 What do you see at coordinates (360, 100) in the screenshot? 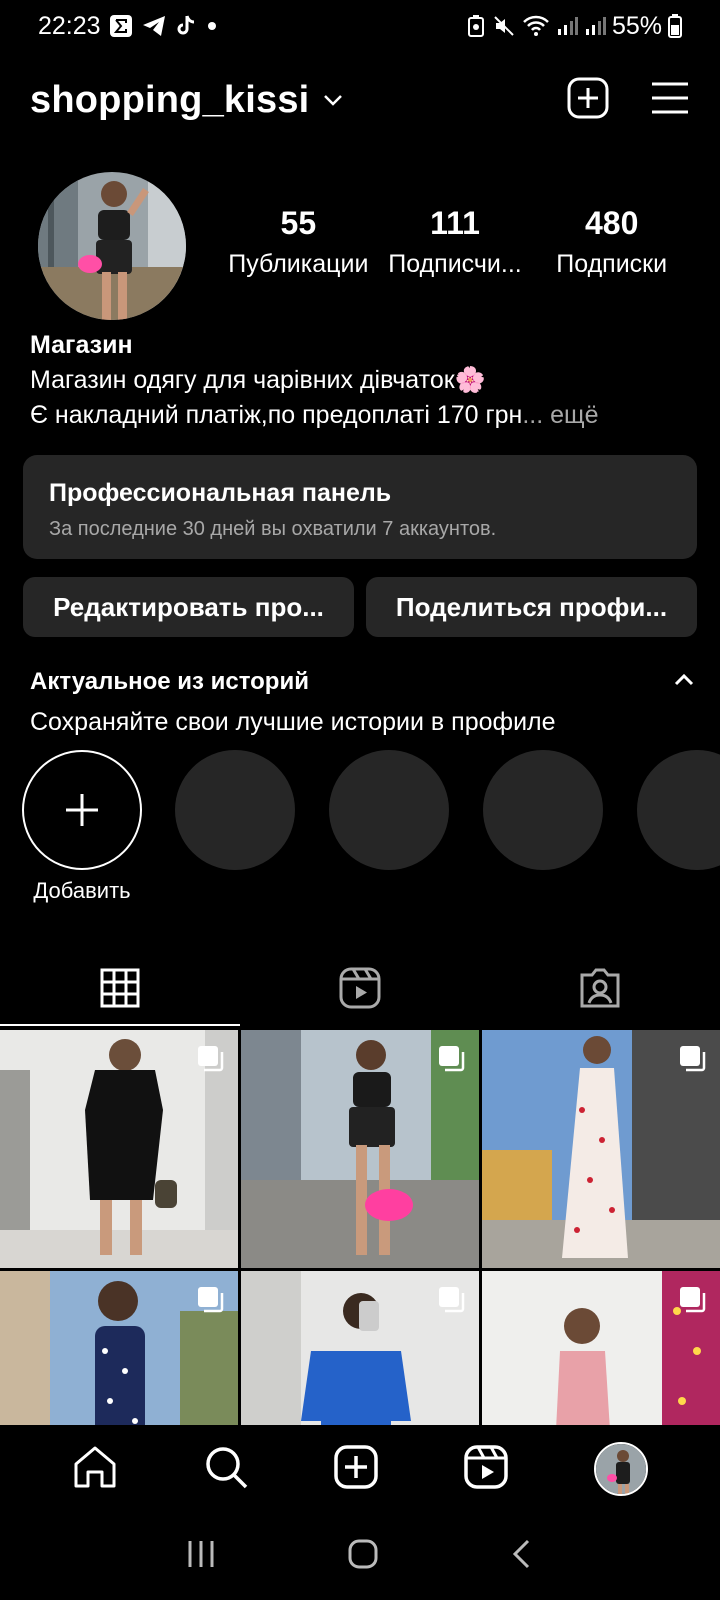
I see `profile-header: shopping_kissi` at bounding box center [360, 100].